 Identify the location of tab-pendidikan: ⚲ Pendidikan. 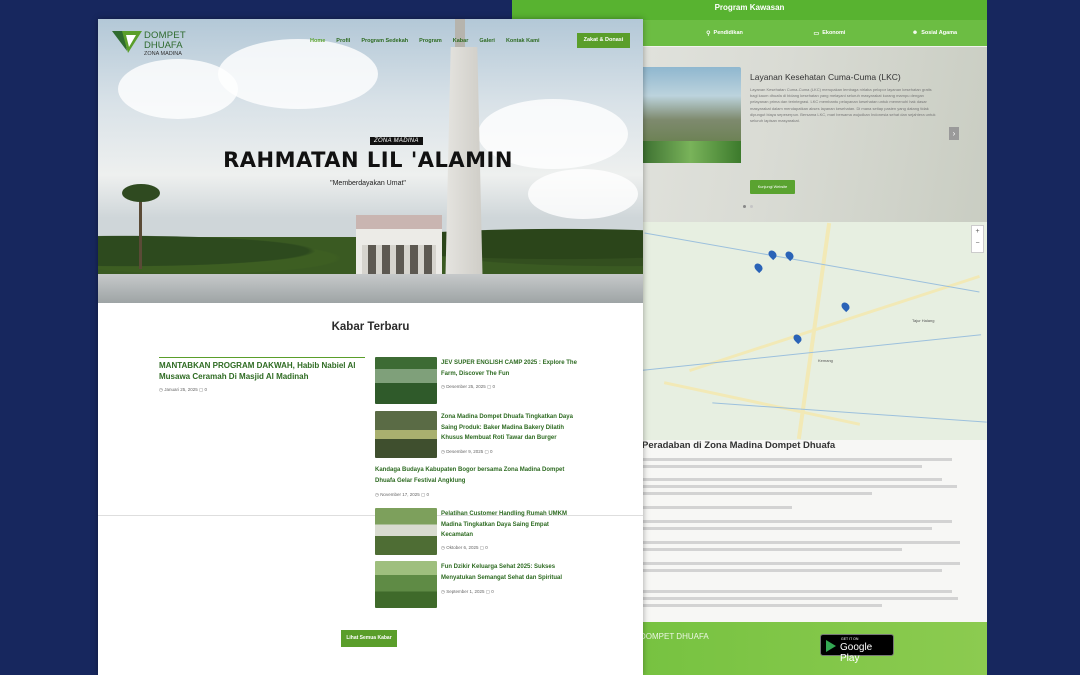
(724, 33).